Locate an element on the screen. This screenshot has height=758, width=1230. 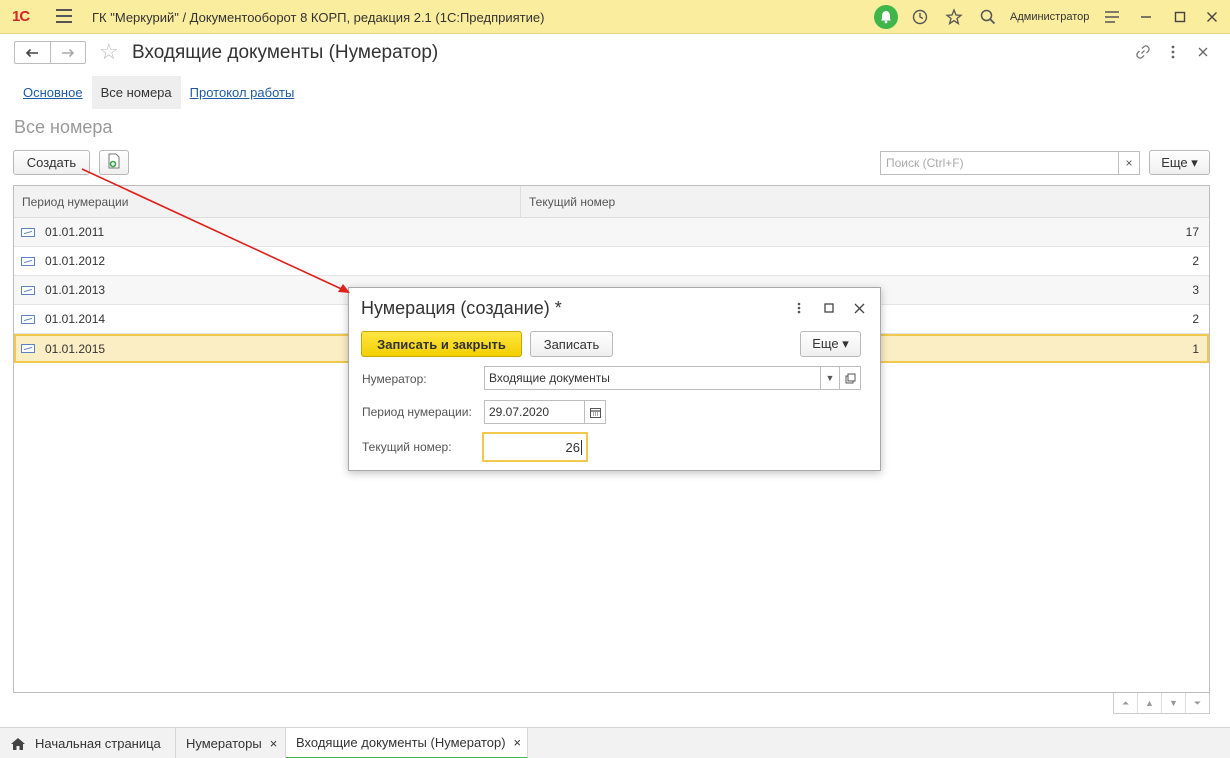
taskbar-home-tab: Начальная страница is located at coordinates (88, 743).